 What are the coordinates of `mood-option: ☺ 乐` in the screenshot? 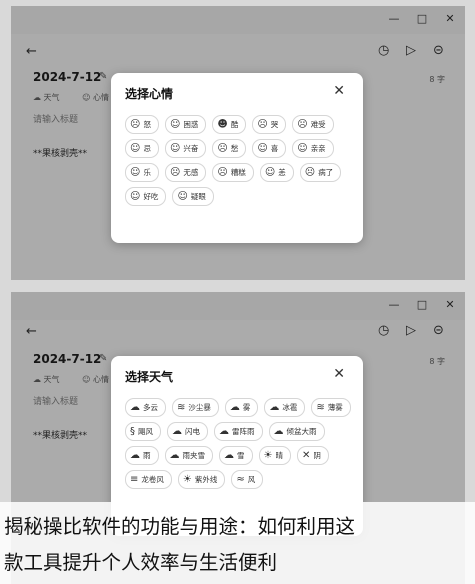 It's located at (142, 172).